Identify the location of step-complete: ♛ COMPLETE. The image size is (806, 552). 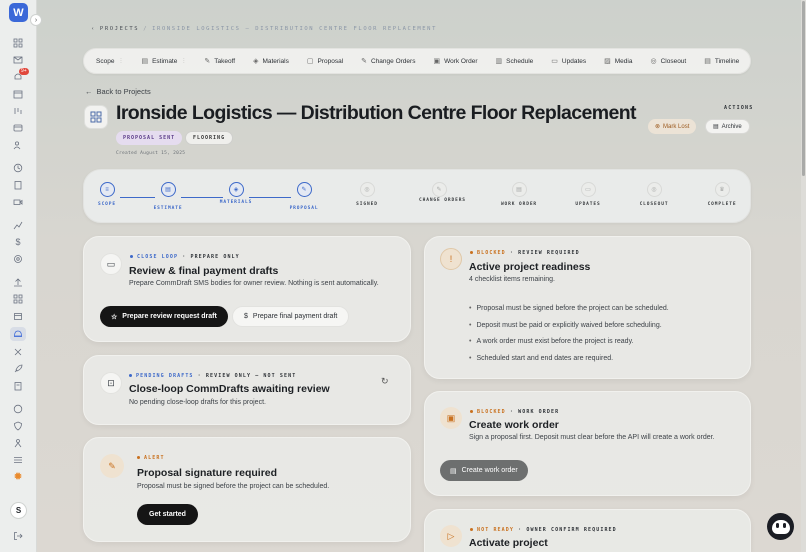
(722, 194).